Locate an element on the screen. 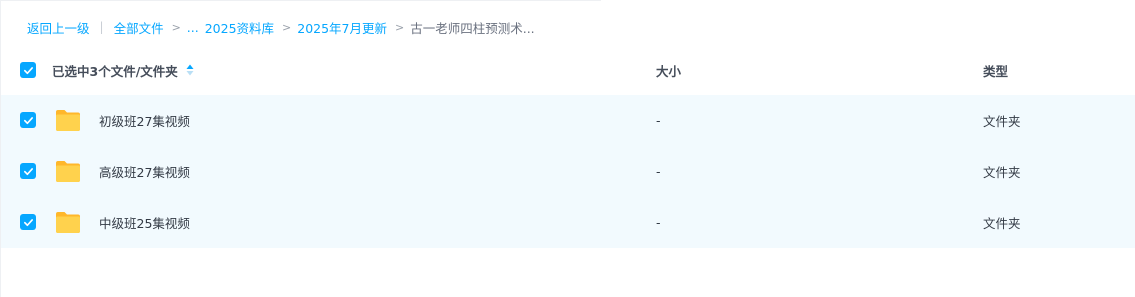 This screenshot has height=297, width=1135. type-column-header: 类型 is located at coordinates (995, 70).